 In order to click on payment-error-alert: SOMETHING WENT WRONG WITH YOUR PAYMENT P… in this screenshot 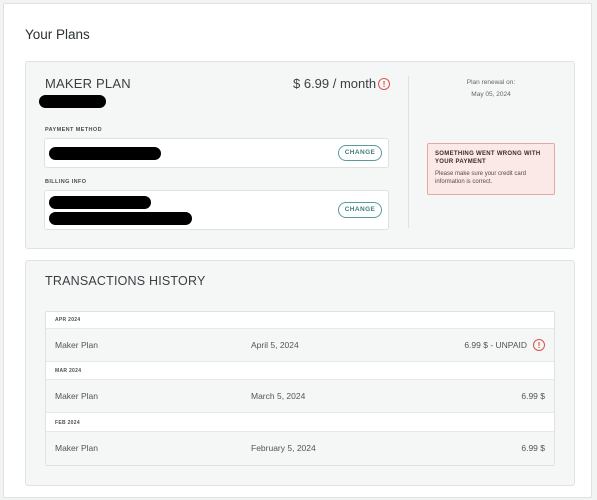, I will do `click(491, 169)`.